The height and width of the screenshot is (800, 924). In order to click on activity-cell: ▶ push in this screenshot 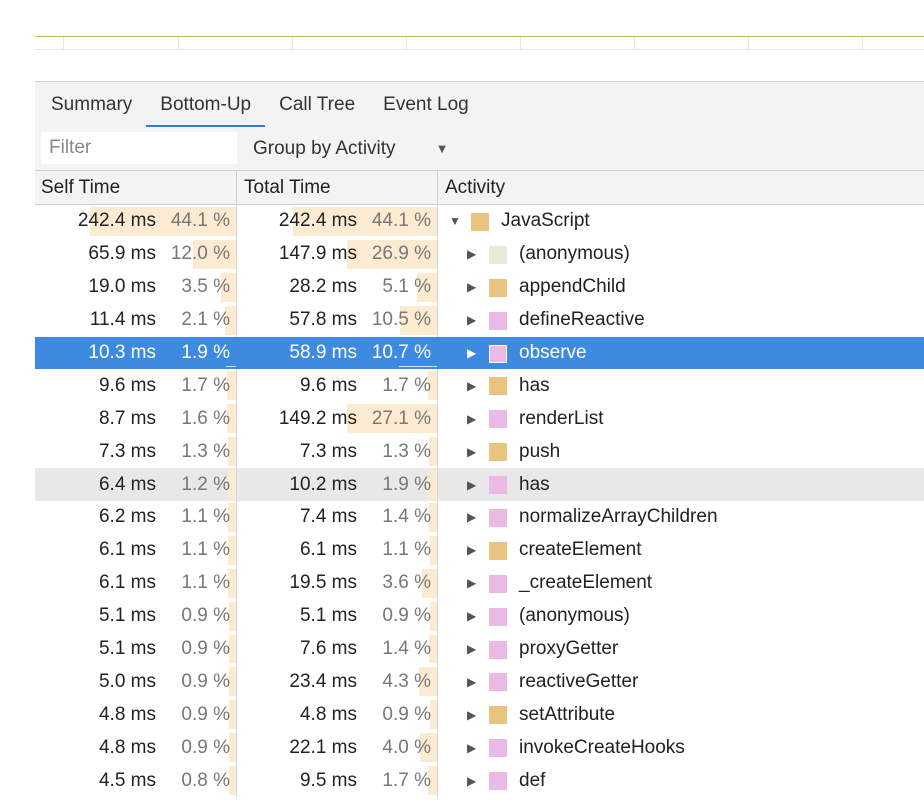, I will do `click(681, 451)`.